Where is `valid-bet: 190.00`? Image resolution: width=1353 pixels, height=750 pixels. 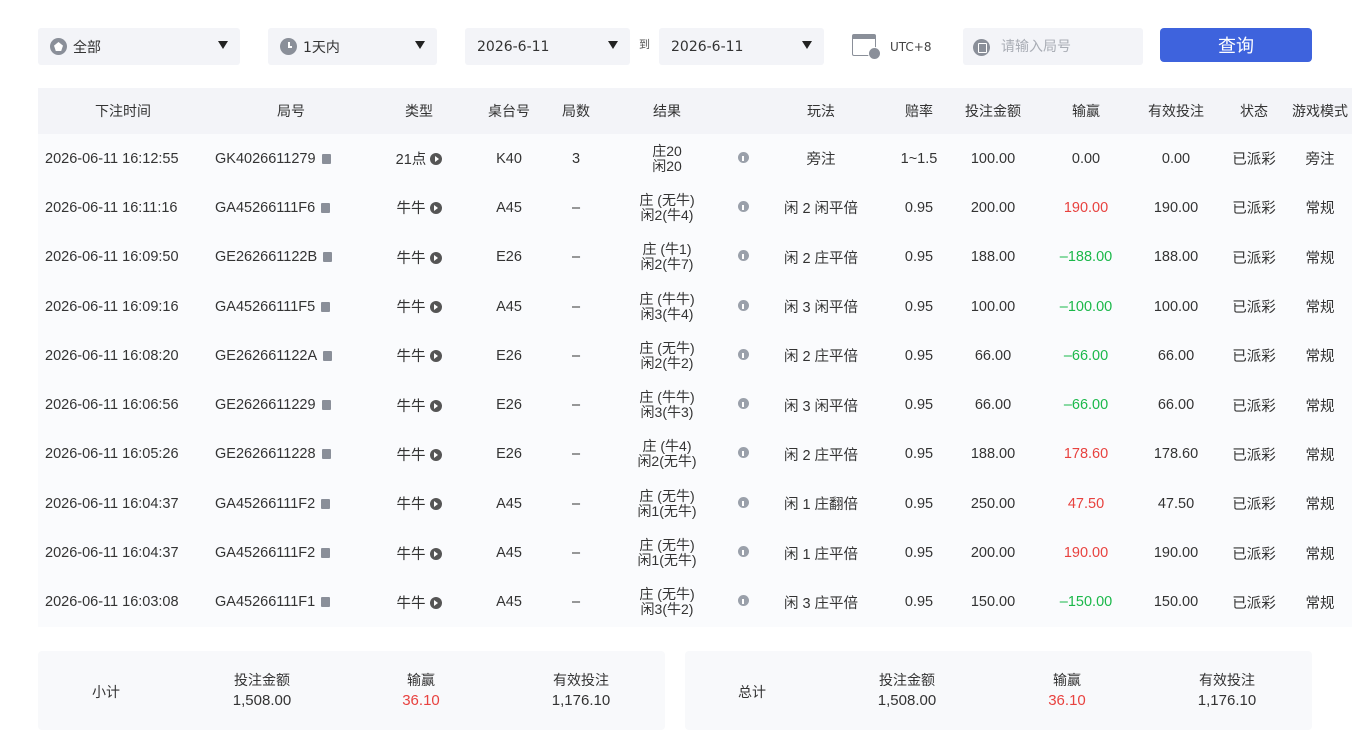 valid-bet: 190.00 is located at coordinates (1176, 553).